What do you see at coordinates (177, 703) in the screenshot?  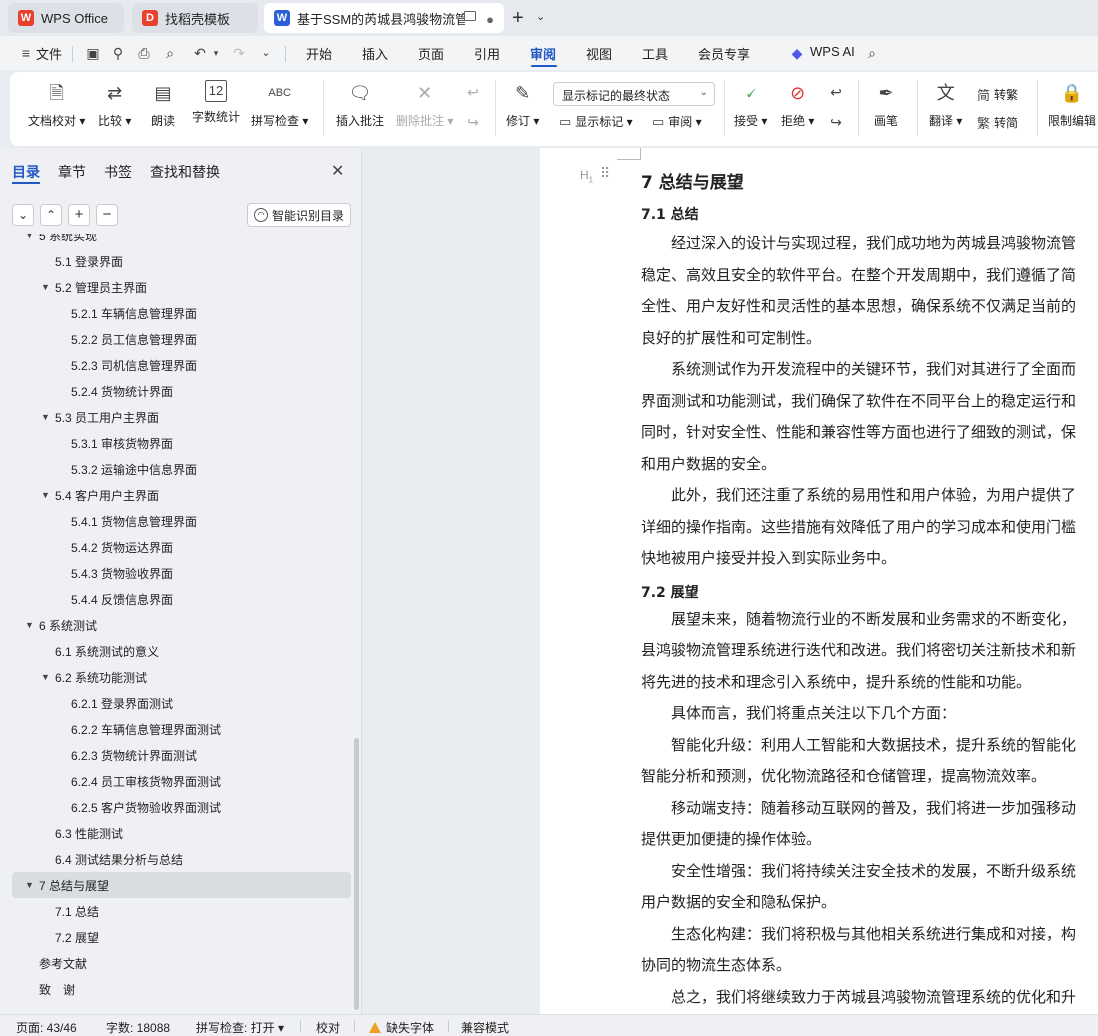 I see `toc-item: 6.2.1 登录界面测试` at bounding box center [177, 703].